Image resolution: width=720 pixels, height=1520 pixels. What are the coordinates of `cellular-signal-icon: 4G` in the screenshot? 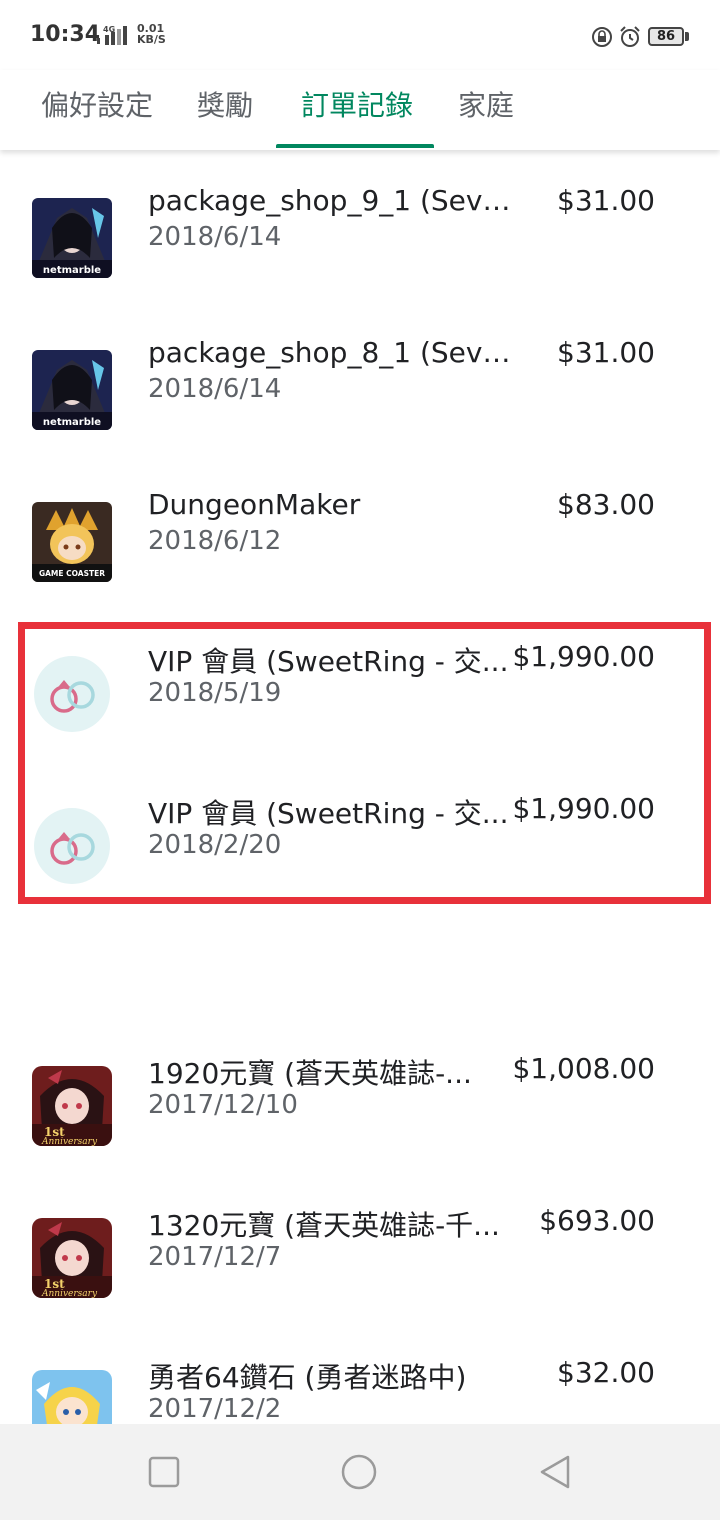 It's located at (112, 35).